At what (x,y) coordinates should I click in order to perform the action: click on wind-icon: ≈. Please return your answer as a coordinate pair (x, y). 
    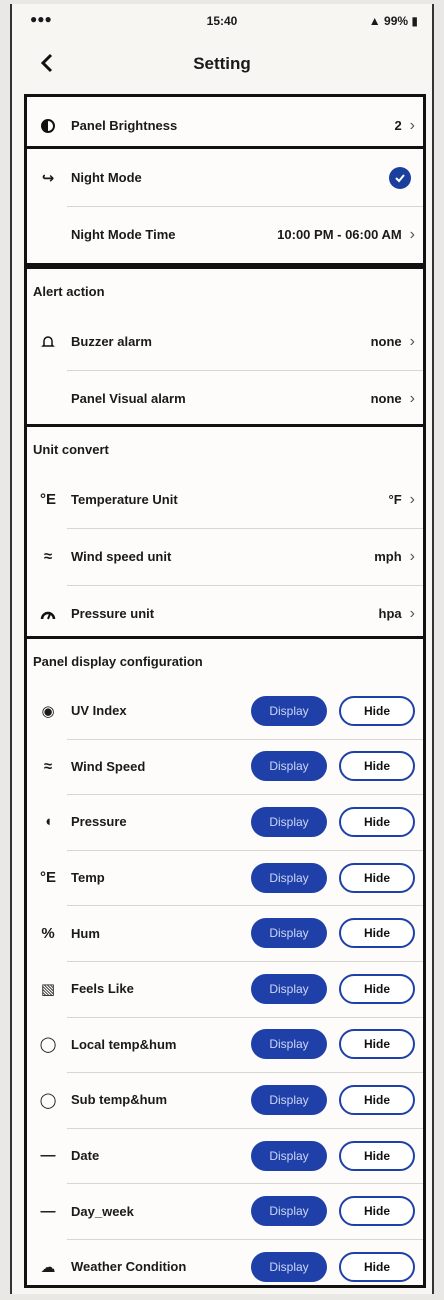
    Looking at the image, I should click on (48, 766).